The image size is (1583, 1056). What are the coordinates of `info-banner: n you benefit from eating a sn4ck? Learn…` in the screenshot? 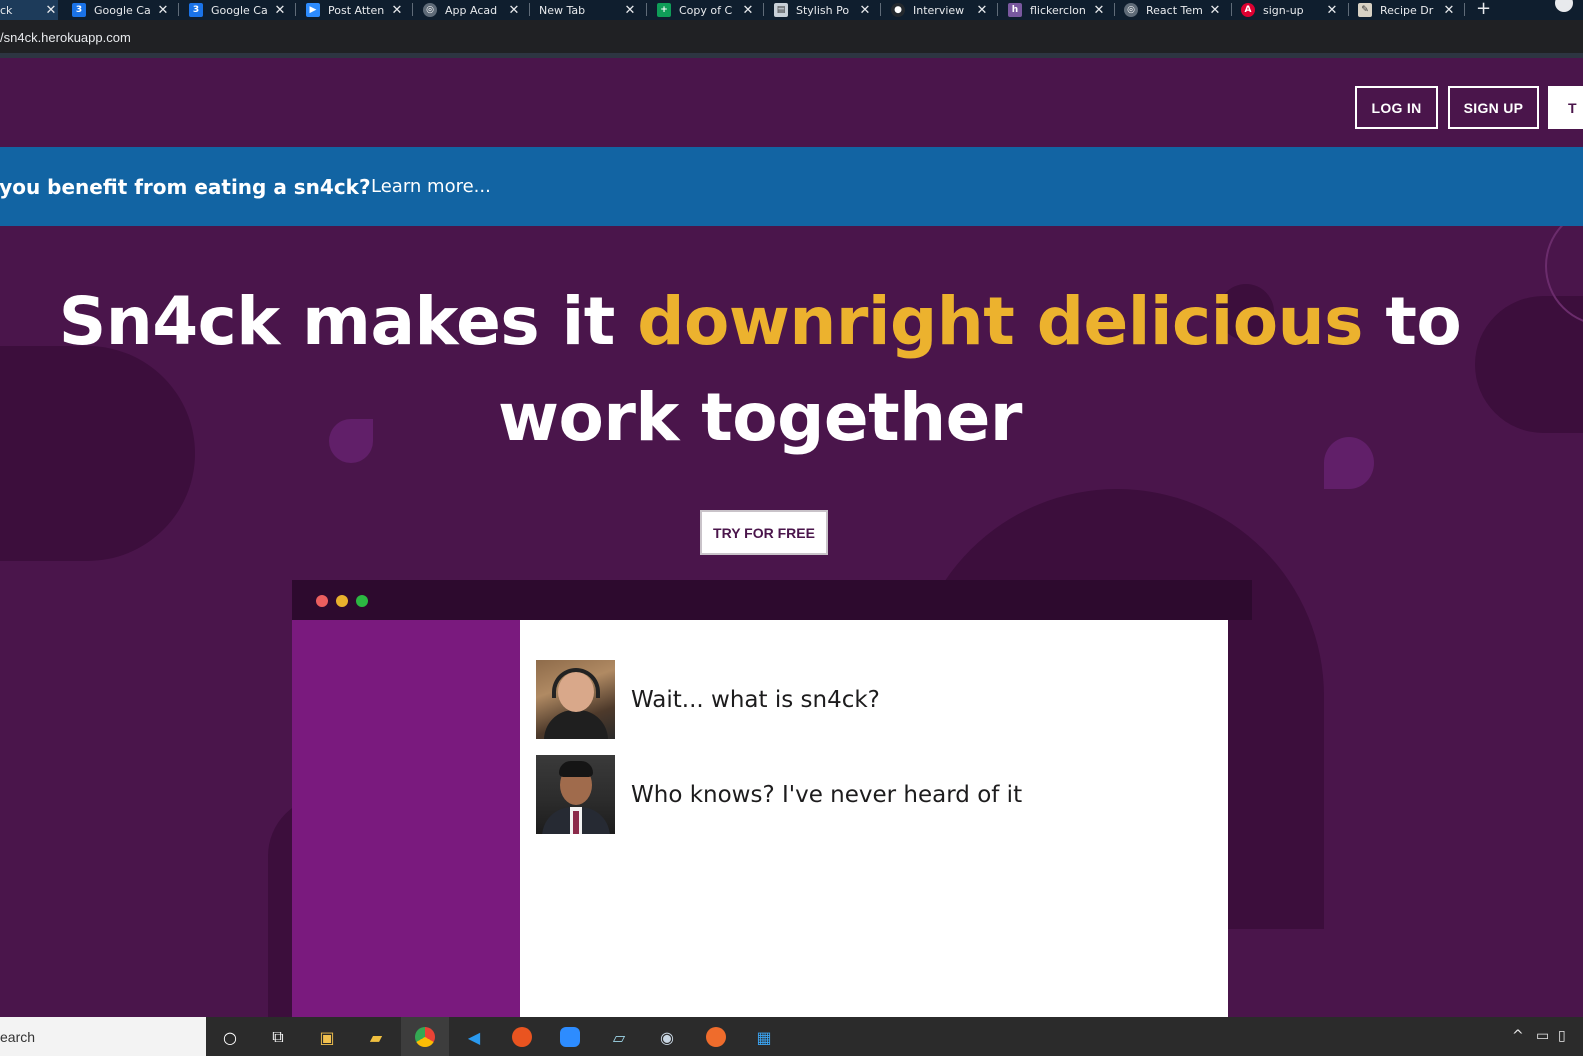 It's located at (791, 186).